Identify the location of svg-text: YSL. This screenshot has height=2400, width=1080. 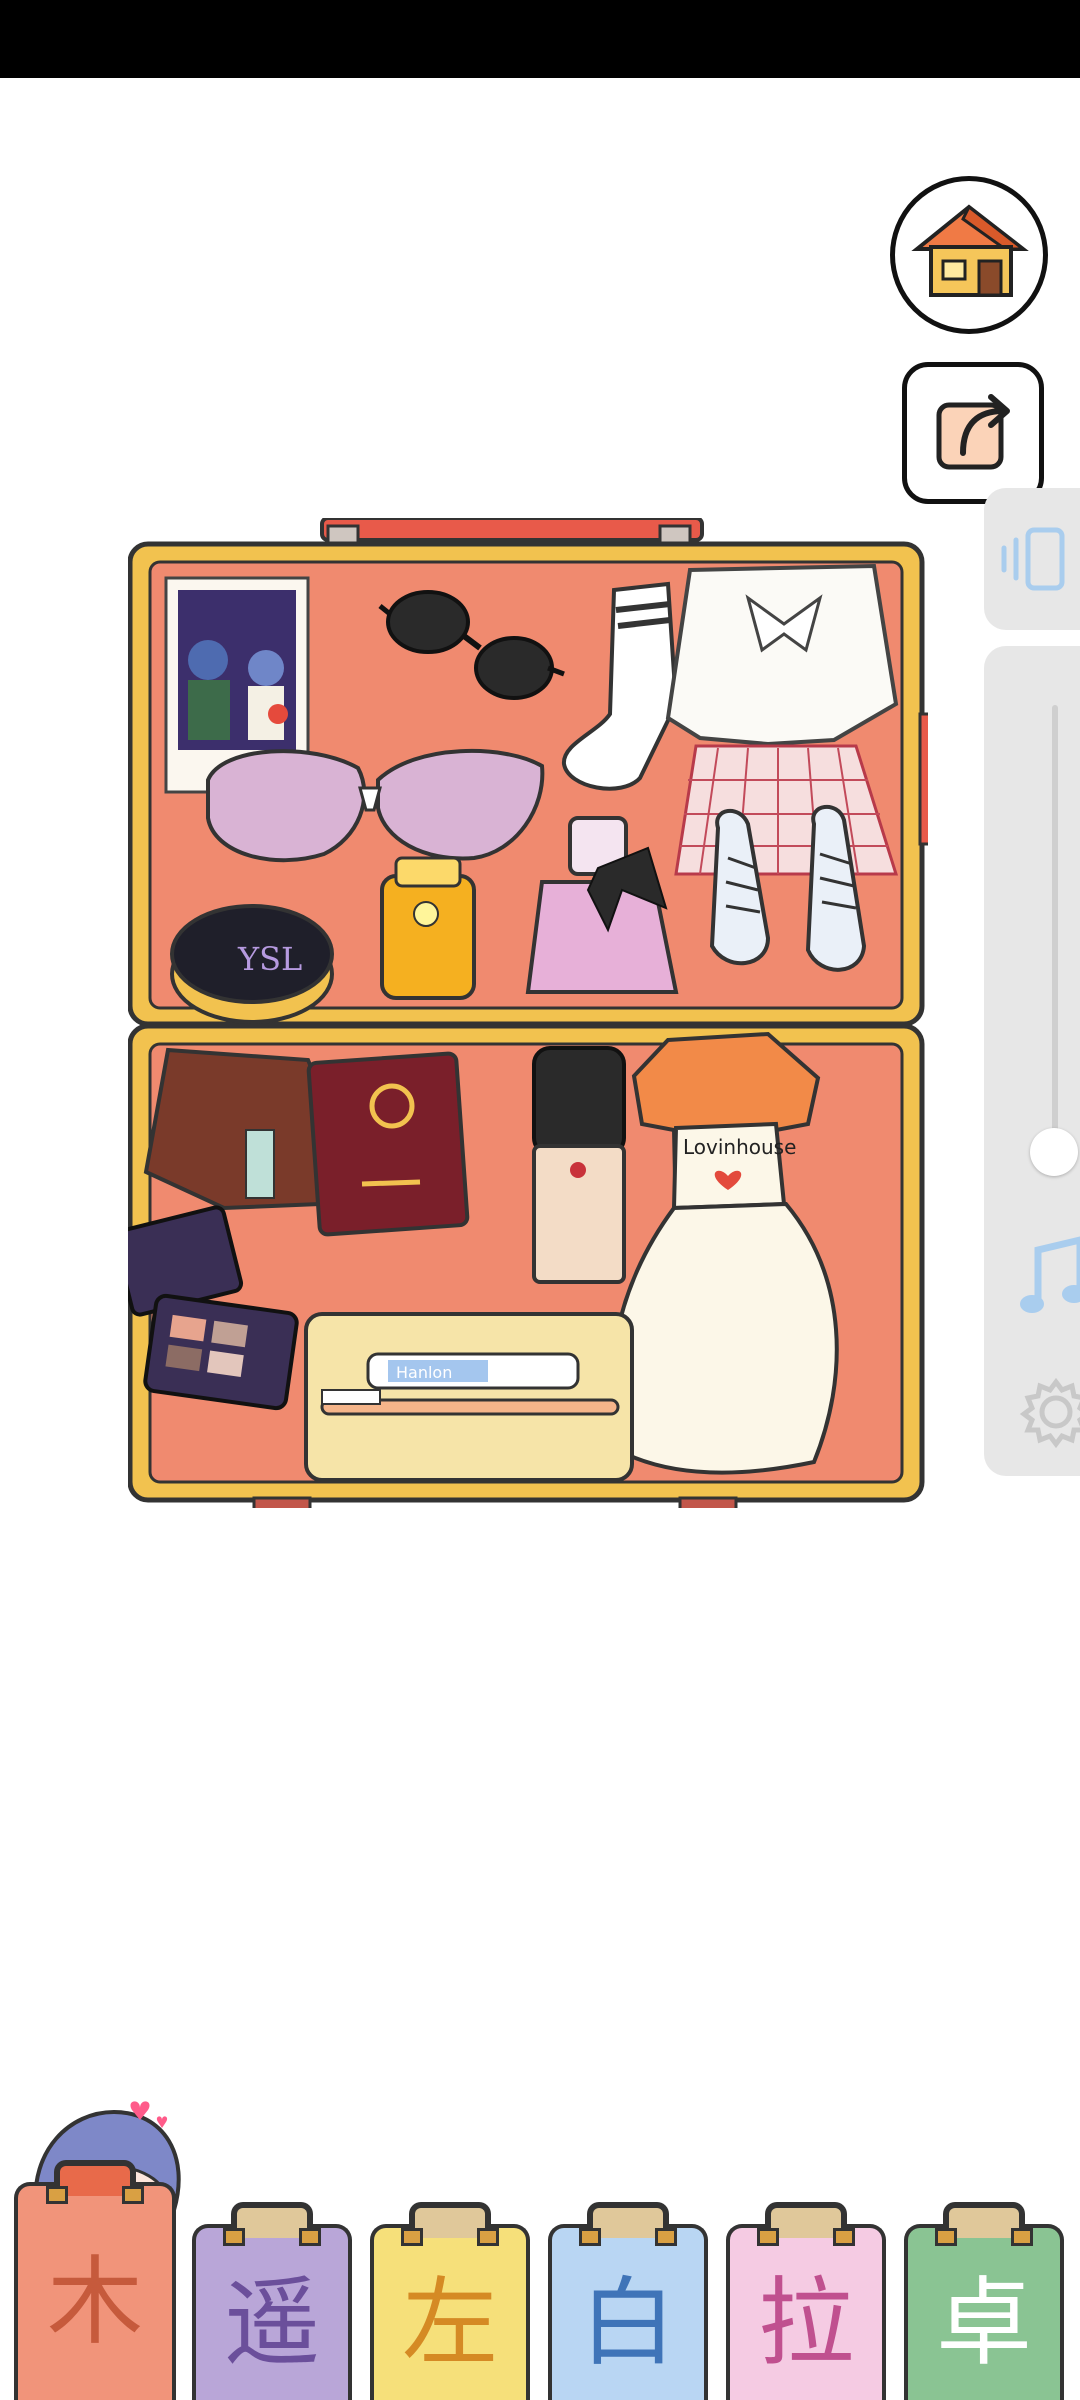
(269, 959).